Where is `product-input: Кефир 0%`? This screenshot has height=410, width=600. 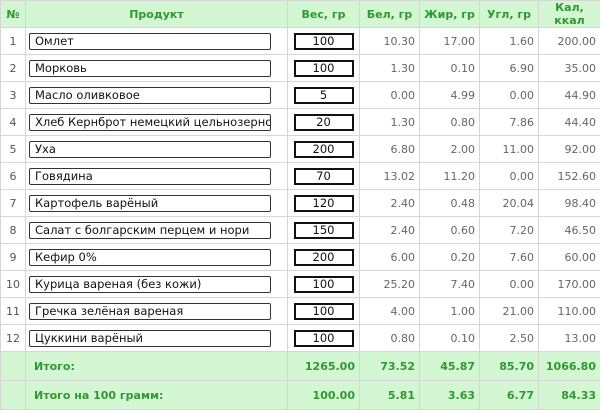
product-input: Кефир 0% is located at coordinates (150, 257).